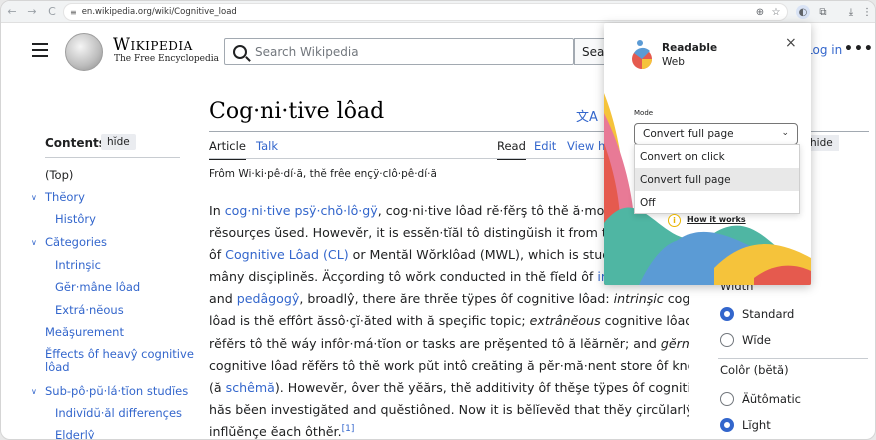  Describe the element at coordinates (32, 12) in the screenshot. I see `forward-icon: →` at that location.